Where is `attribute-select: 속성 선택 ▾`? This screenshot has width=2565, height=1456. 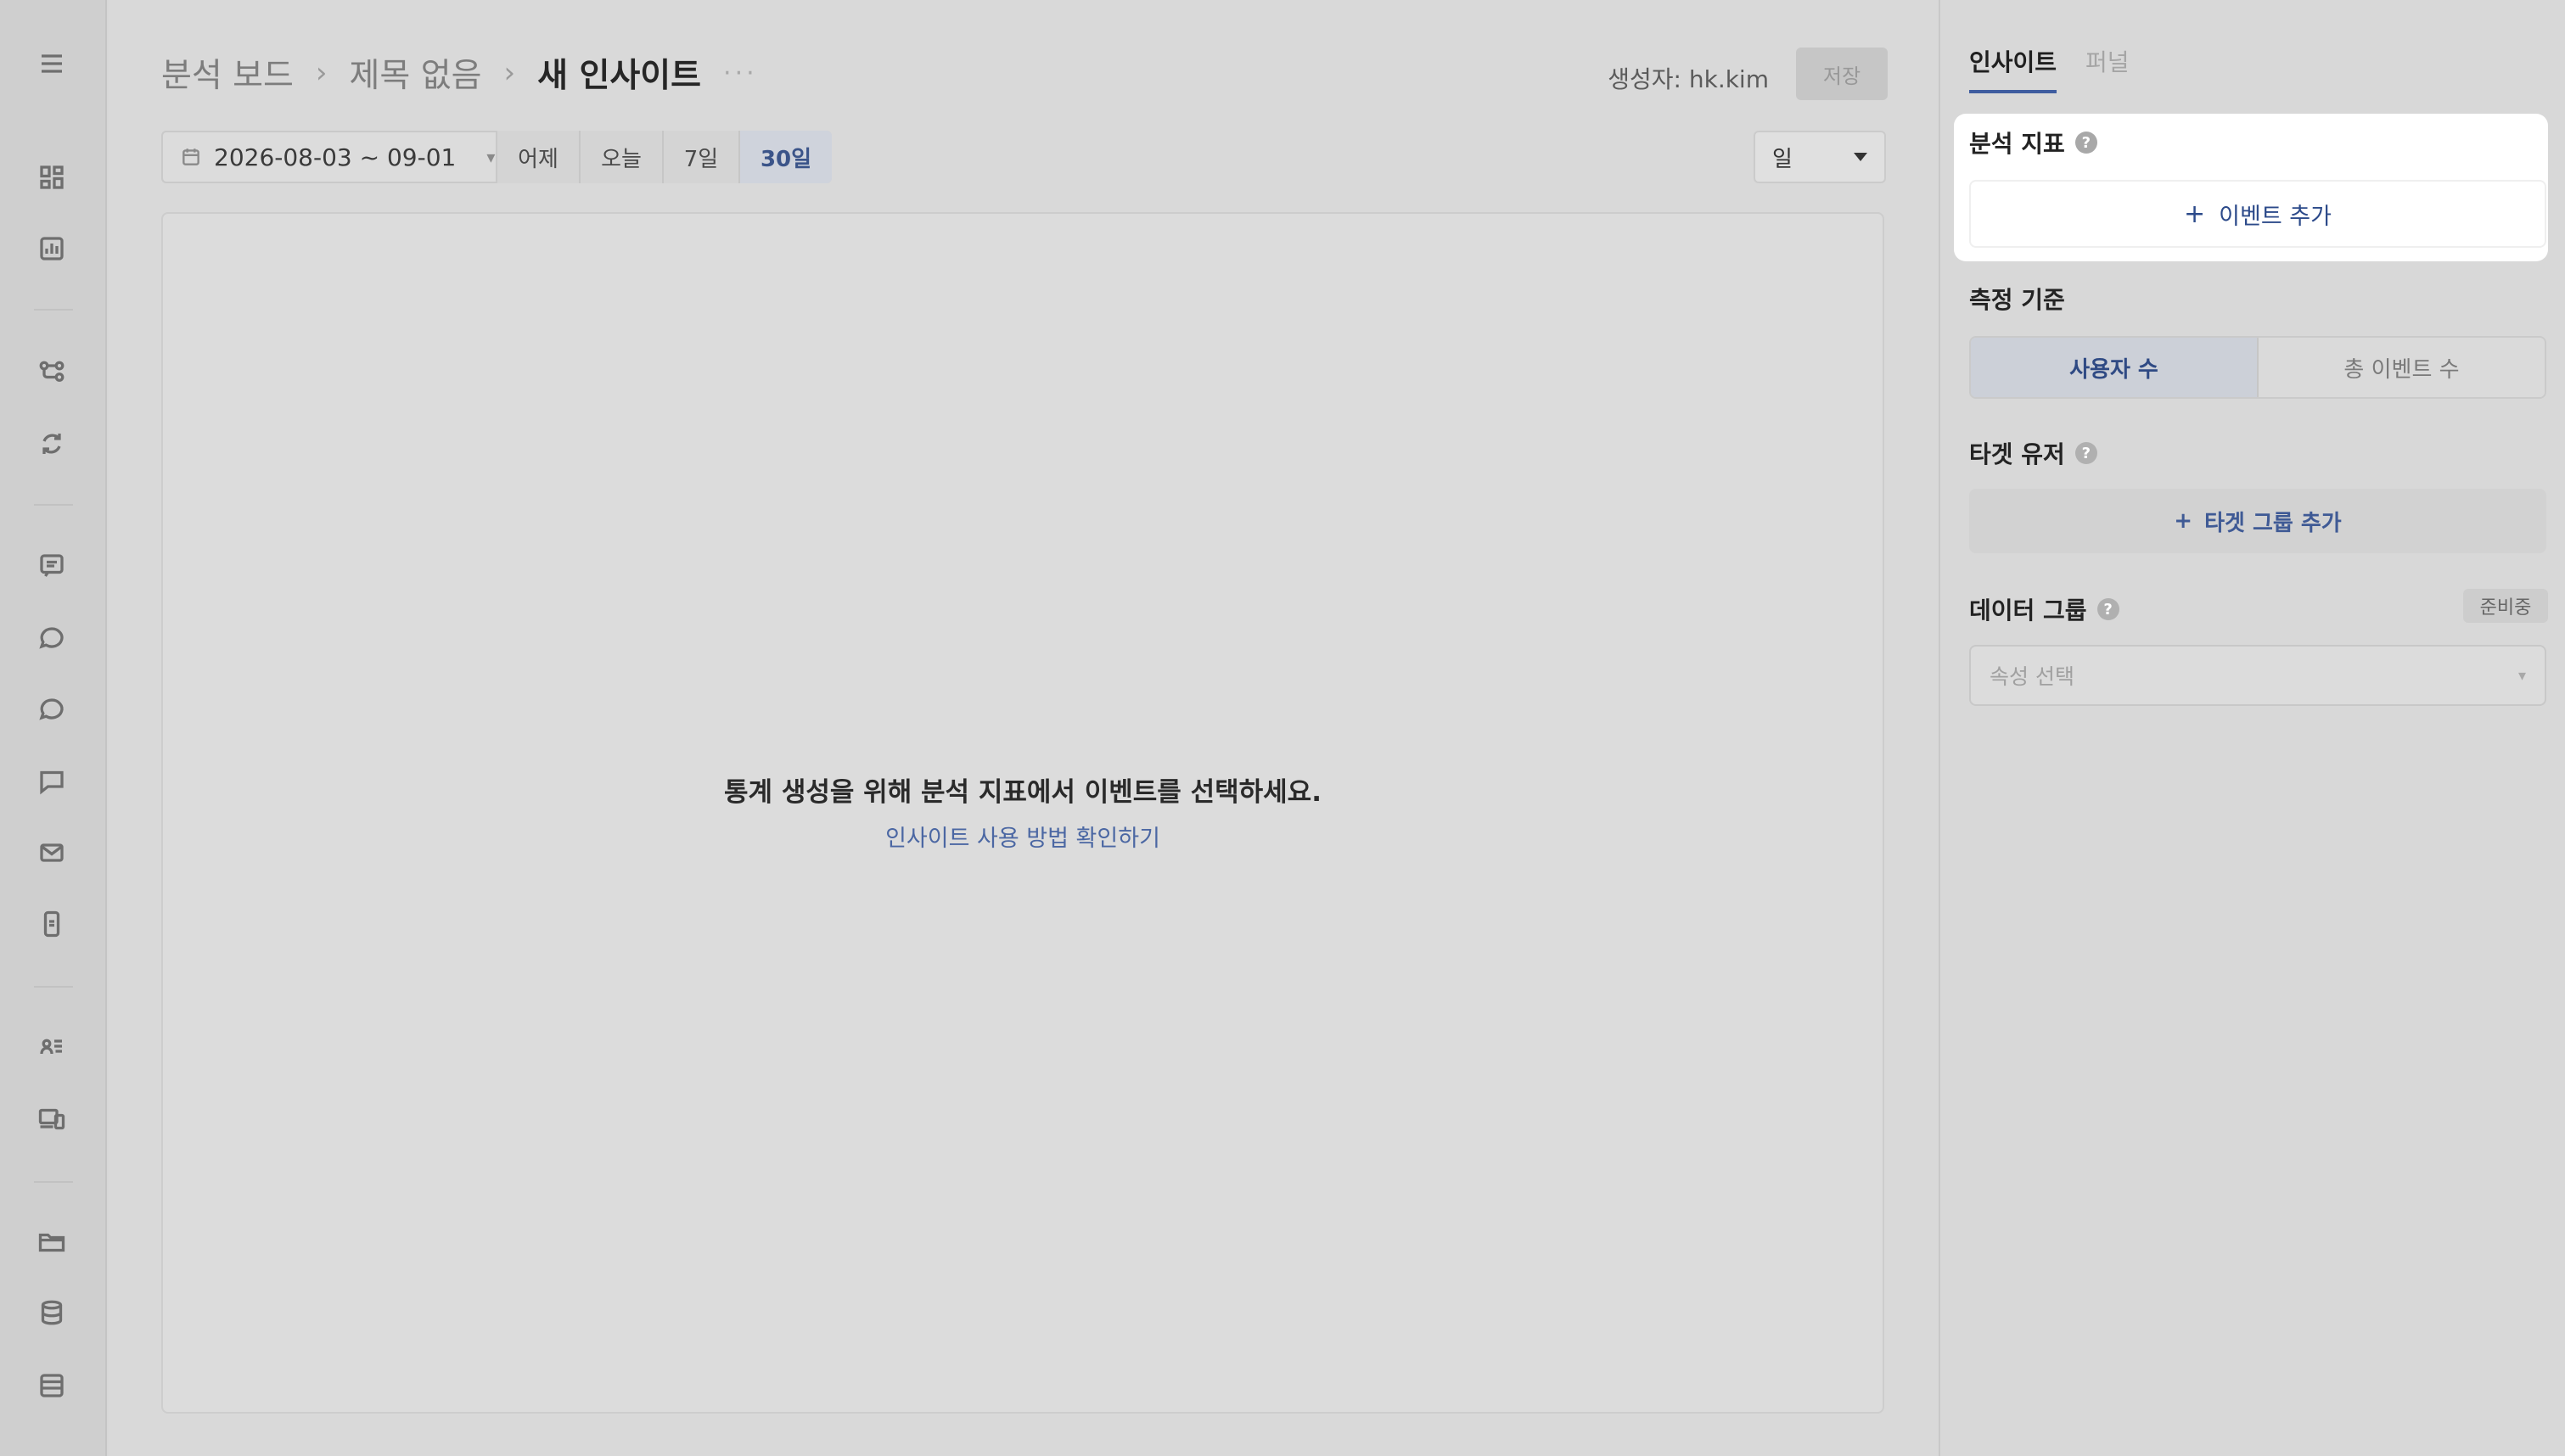 attribute-select: 속성 선택 ▾ is located at coordinates (2257, 675).